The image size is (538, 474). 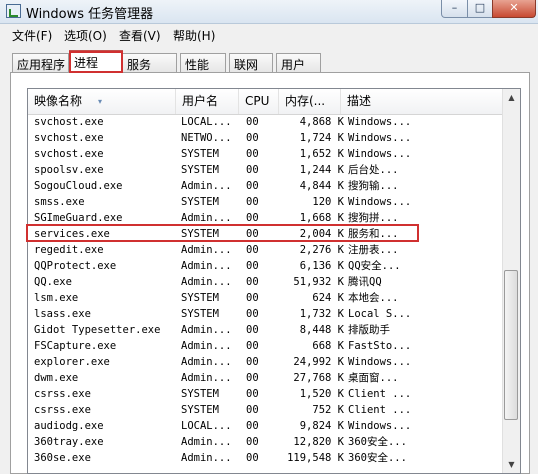 I want to click on cell-image-name: SogouCloud.exe, so click(x=78, y=186).